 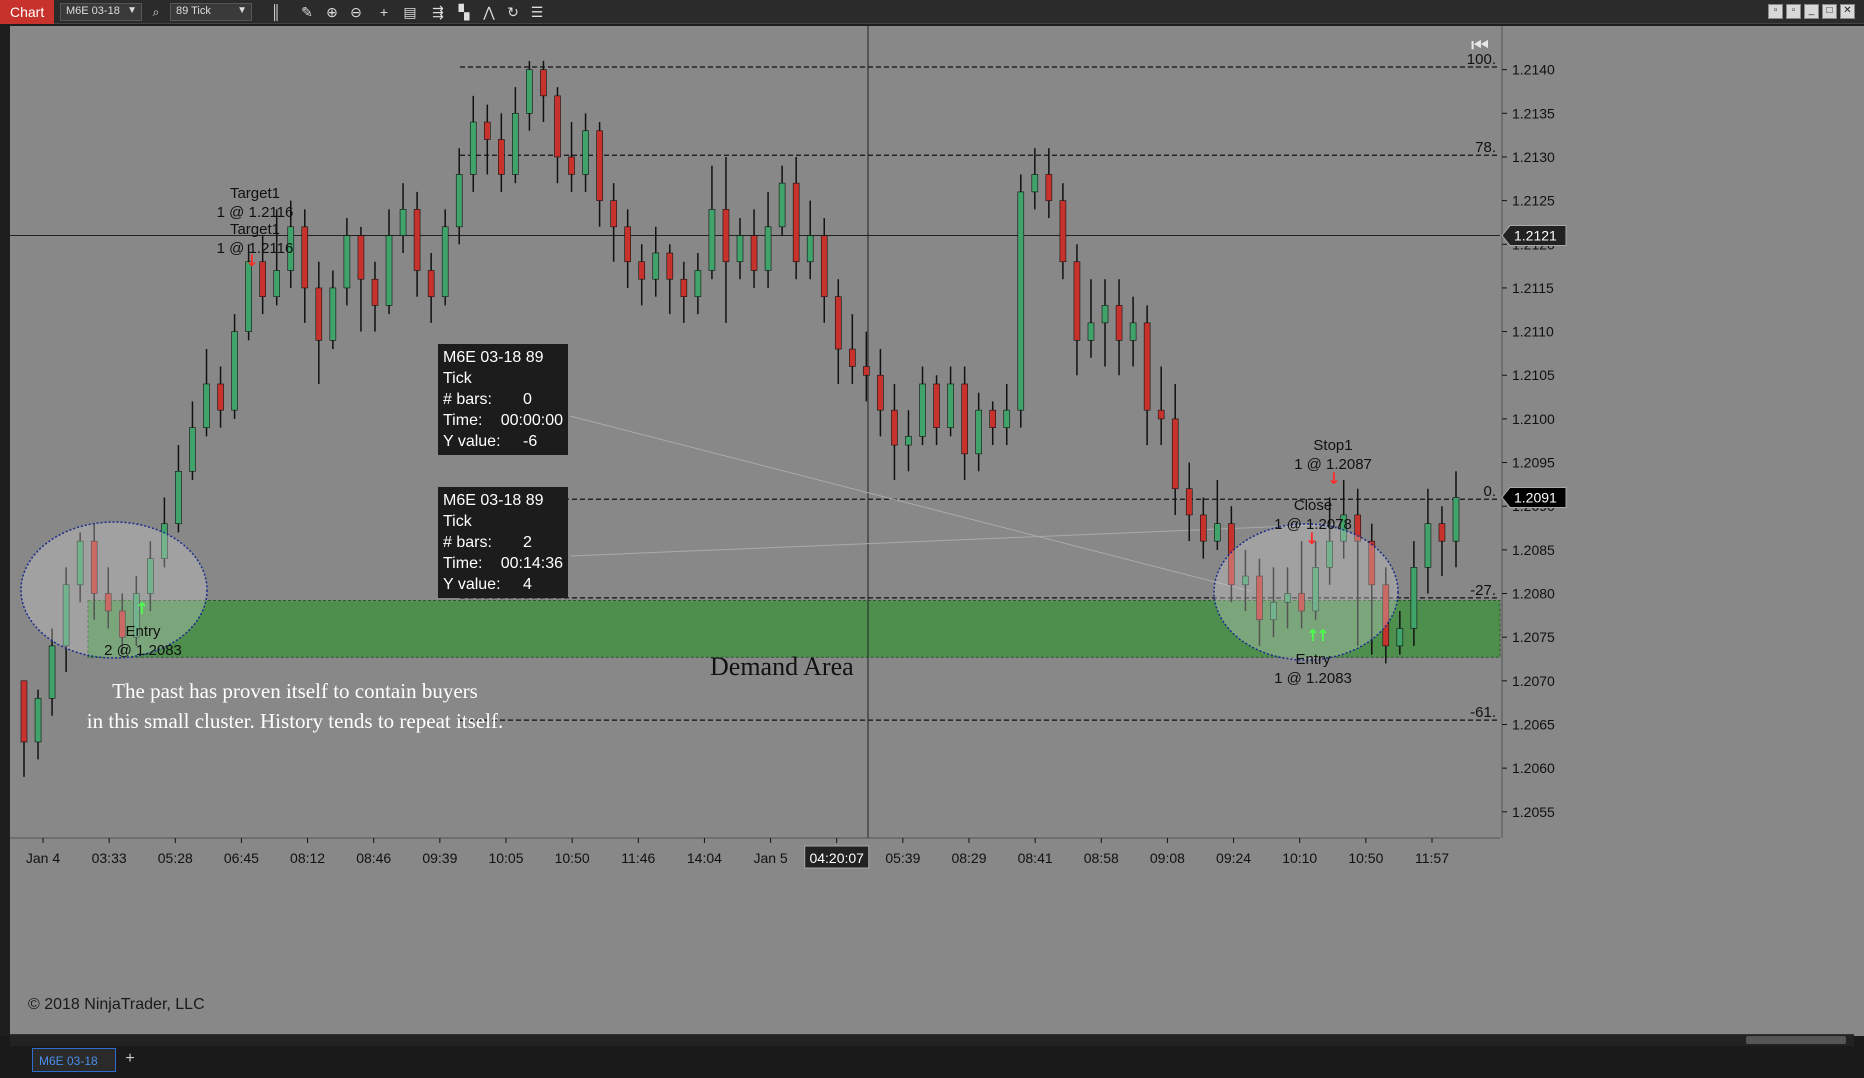 What do you see at coordinates (1533, 550) in the screenshot?
I see `y-tick-label: 1.2085` at bounding box center [1533, 550].